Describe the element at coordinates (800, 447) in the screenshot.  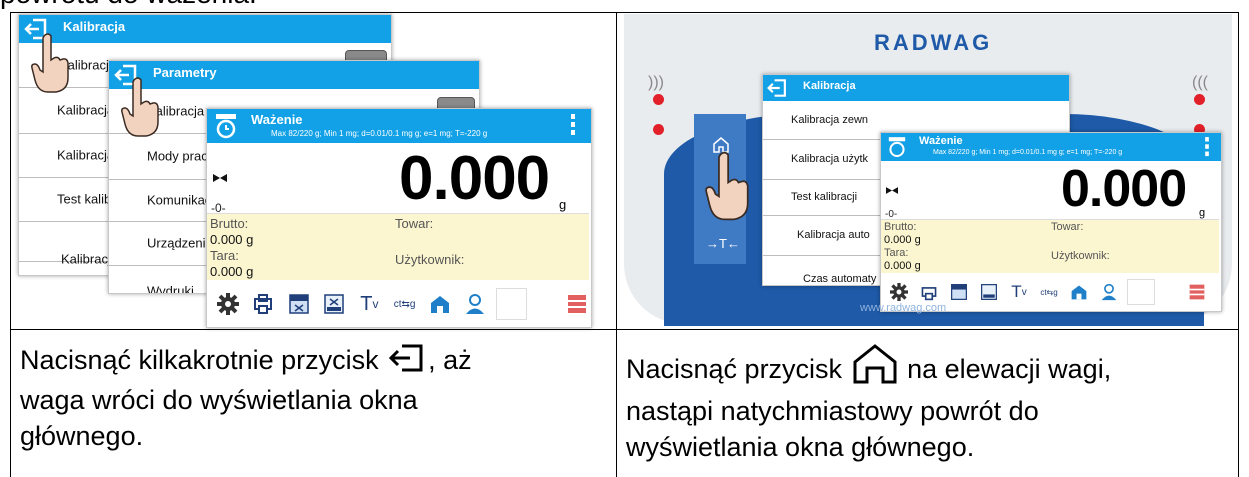
I see `caption-line: wyświetlania okna głównego.` at that location.